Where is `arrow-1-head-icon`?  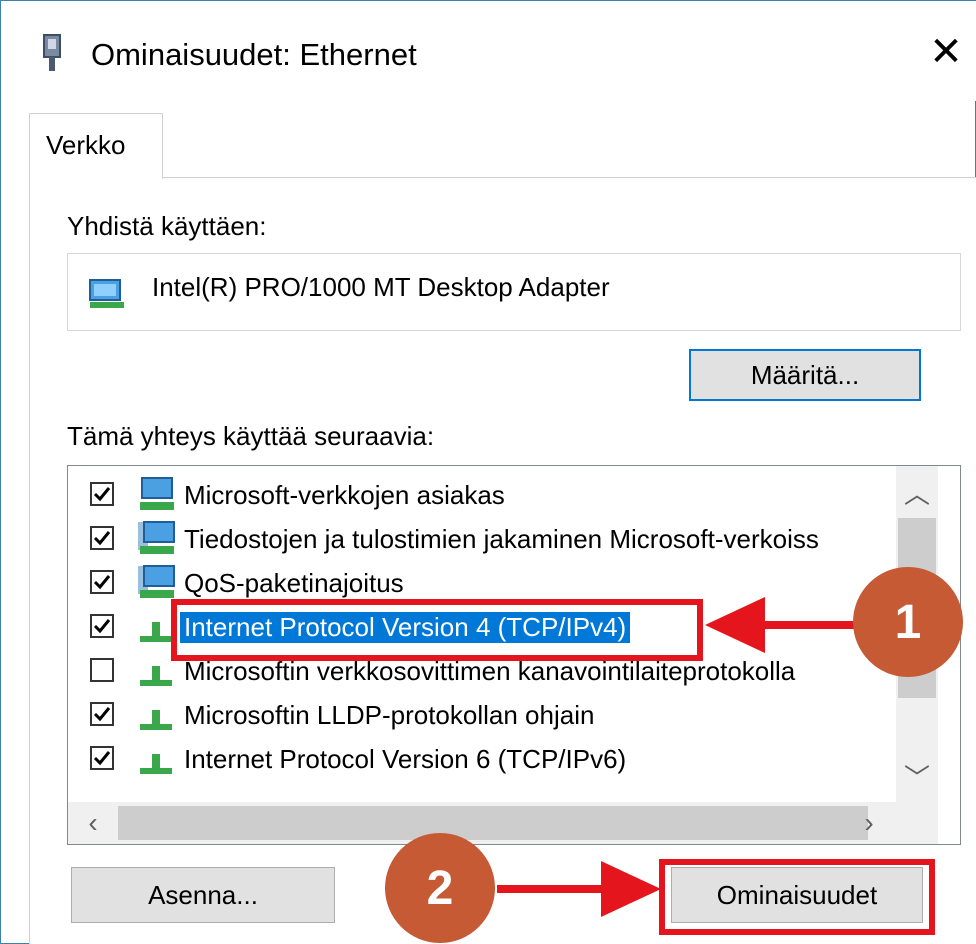 arrow-1-head-icon is located at coordinates (735, 625).